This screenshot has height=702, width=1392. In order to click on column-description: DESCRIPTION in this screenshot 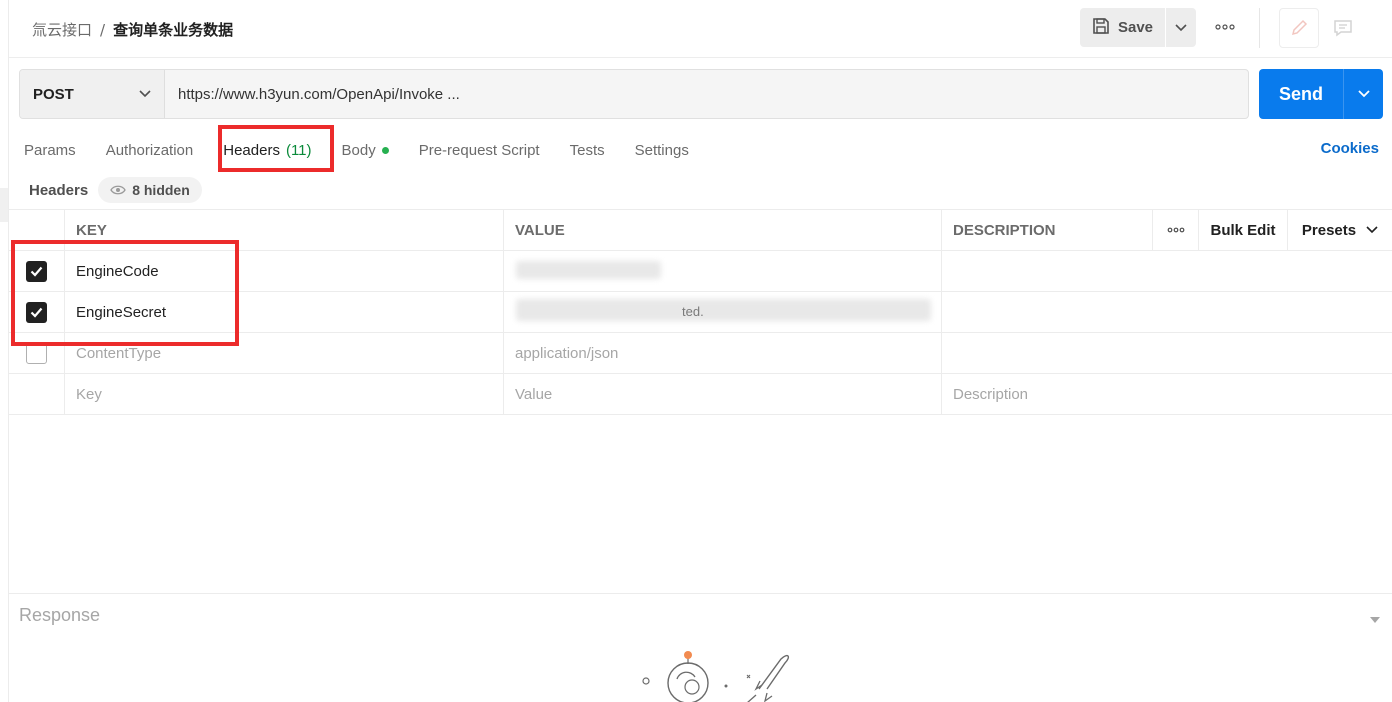, I will do `click(1047, 230)`.